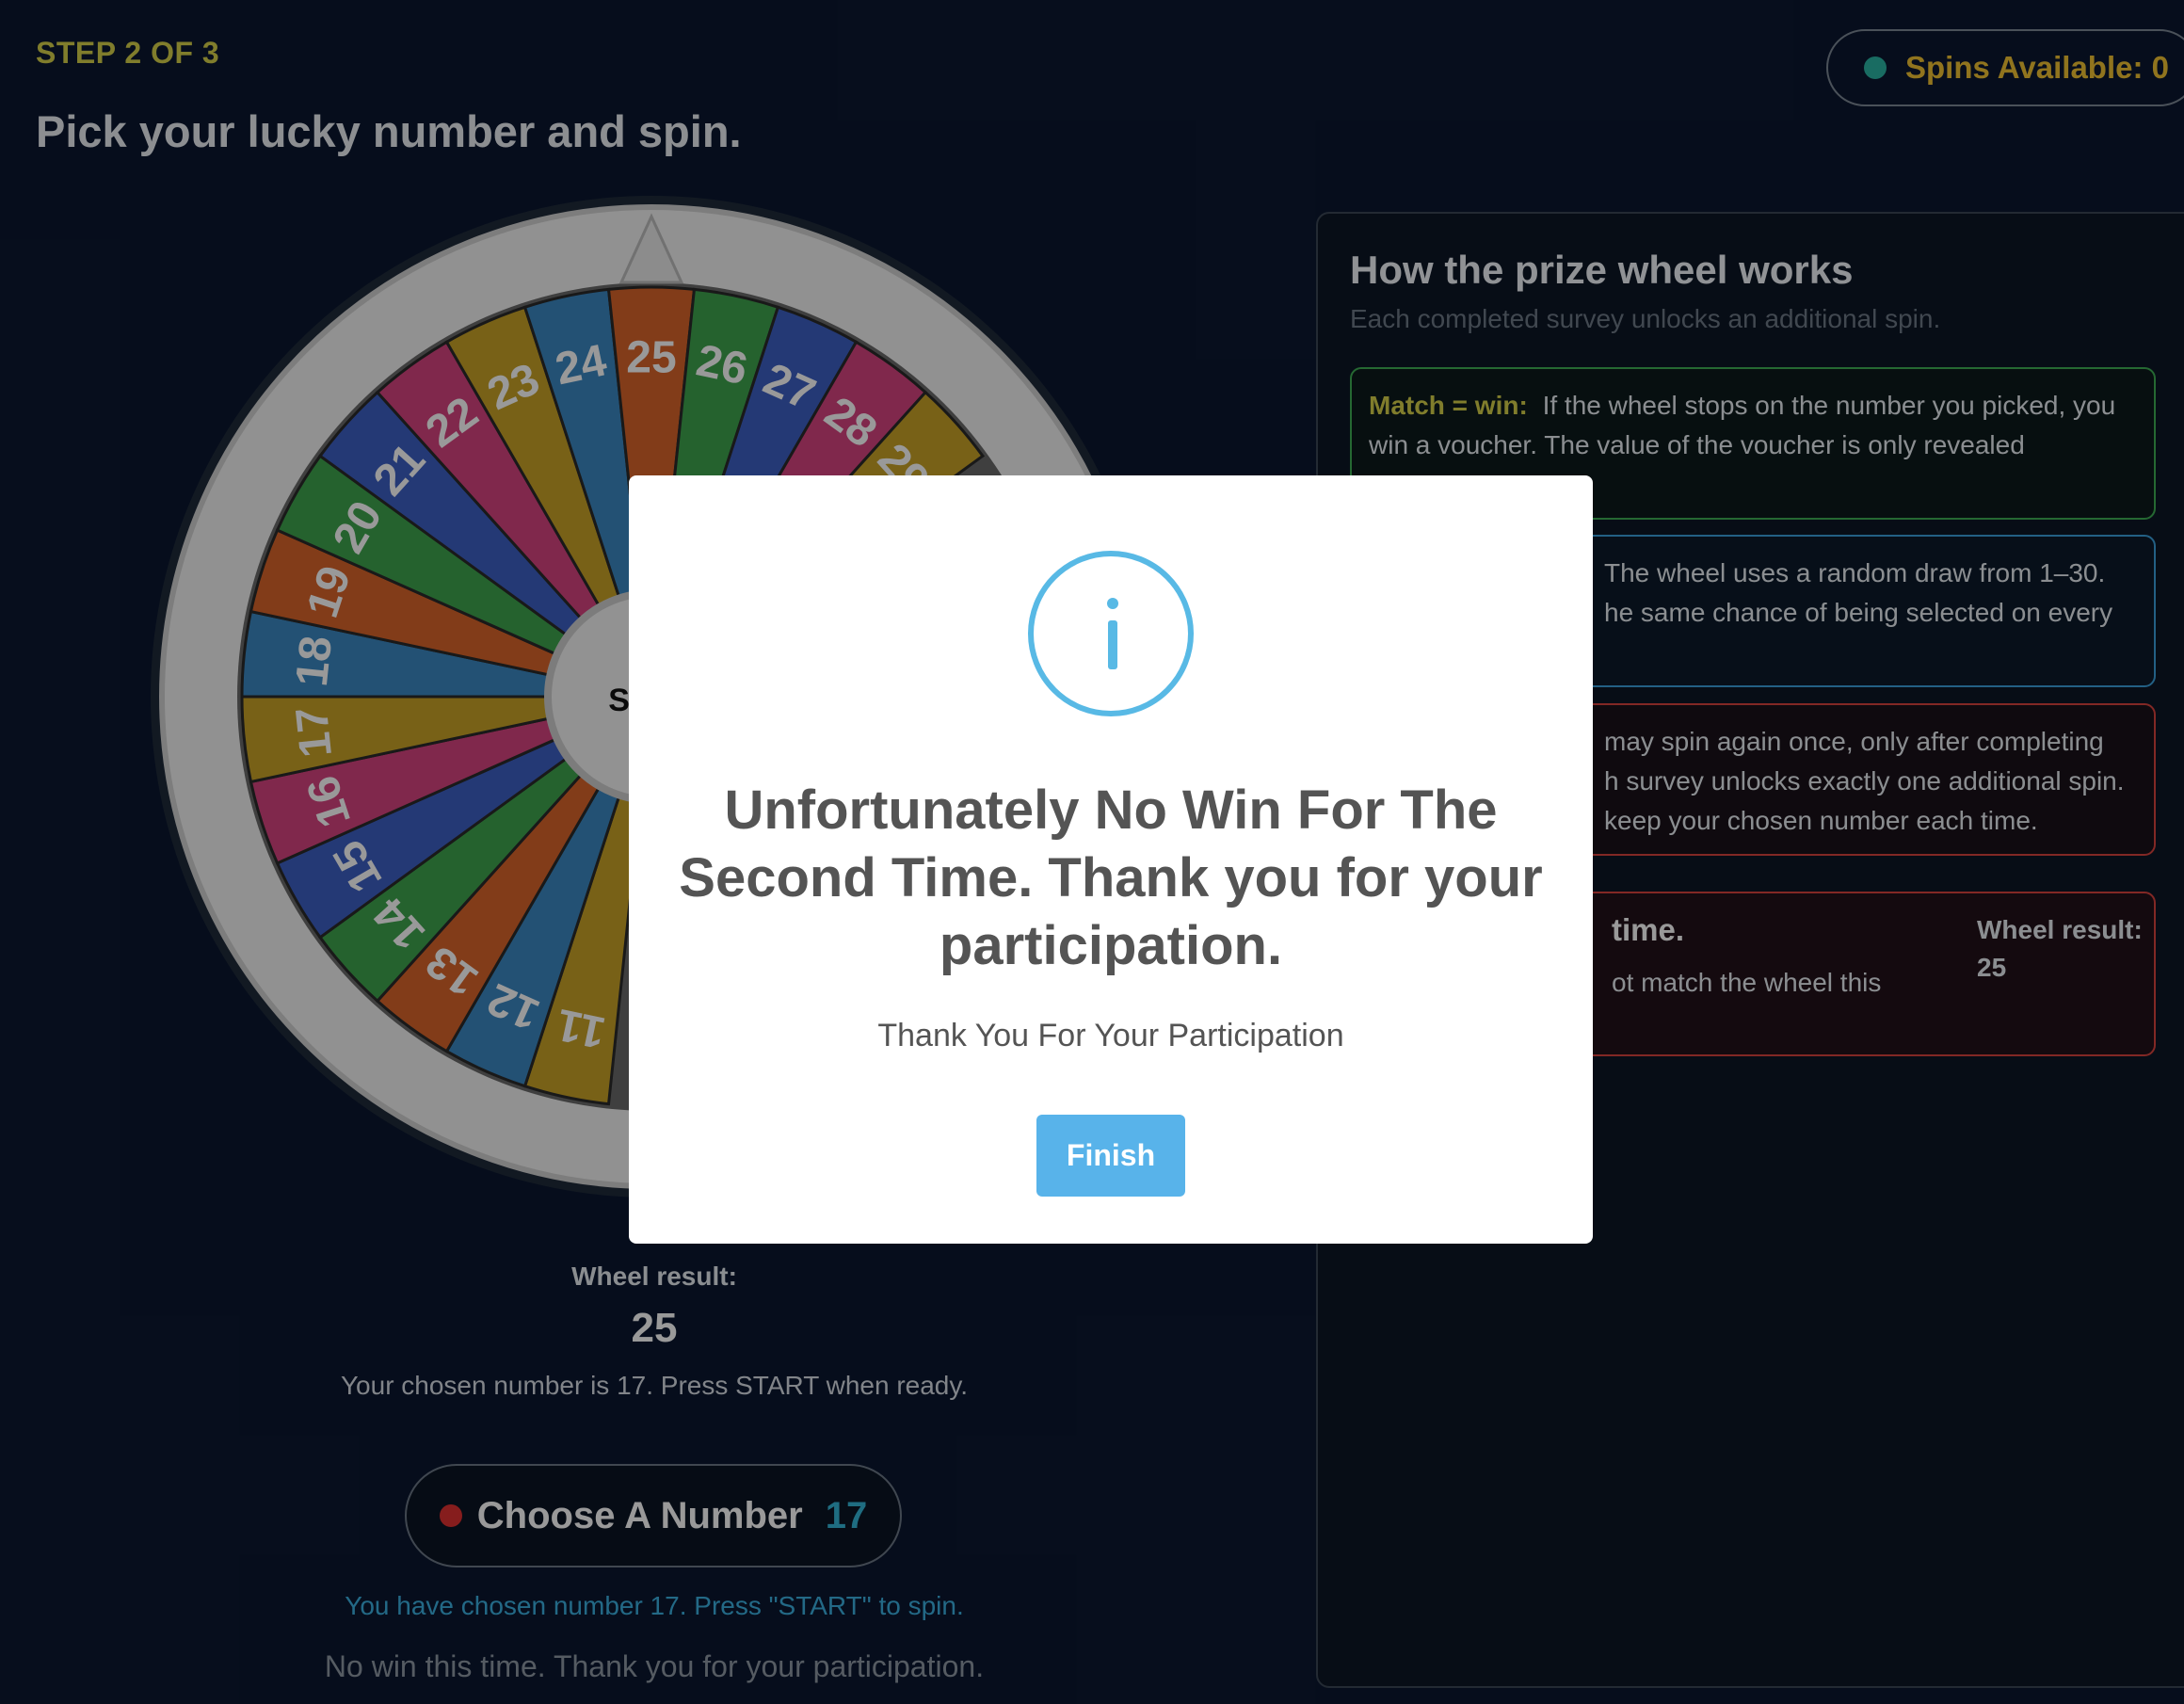 The height and width of the screenshot is (1704, 2184). I want to click on info-icon, so click(1111, 633).